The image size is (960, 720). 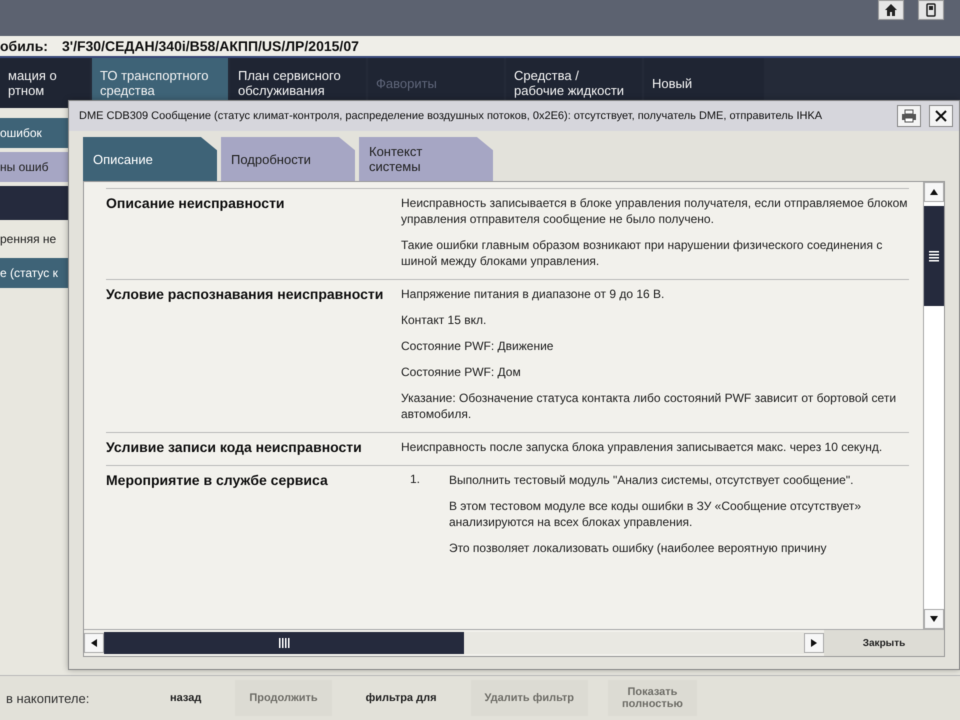 What do you see at coordinates (533, 294) in the screenshot?
I see `row-text: Напряжение питания в диапазоне от 9 до 16 В.` at bounding box center [533, 294].